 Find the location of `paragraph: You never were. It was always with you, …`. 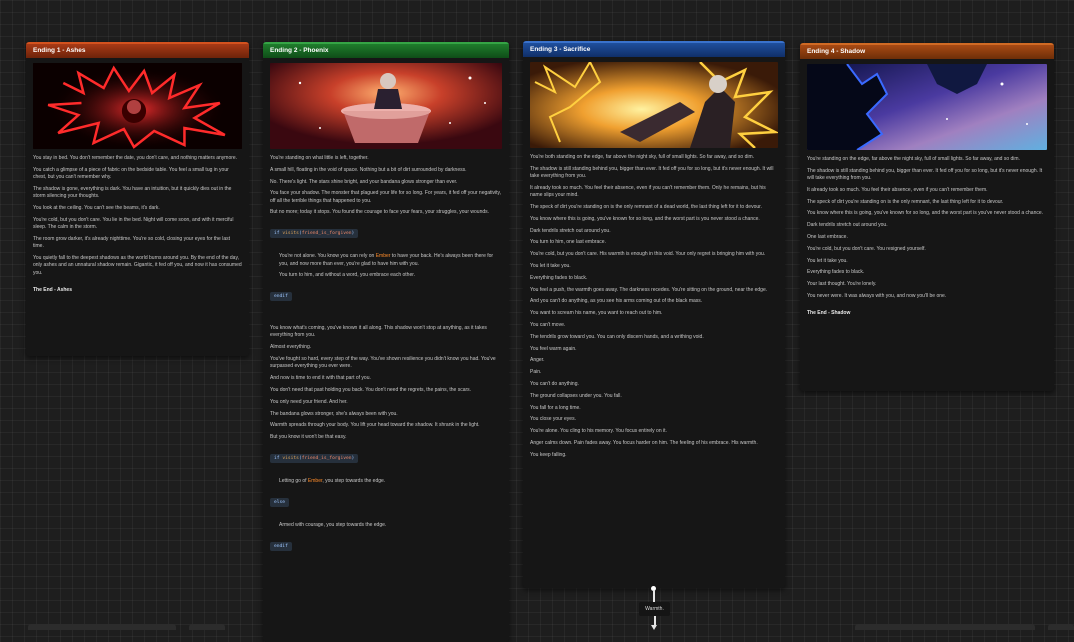

paragraph: You never were. It was always with you, … is located at coordinates (877, 296).